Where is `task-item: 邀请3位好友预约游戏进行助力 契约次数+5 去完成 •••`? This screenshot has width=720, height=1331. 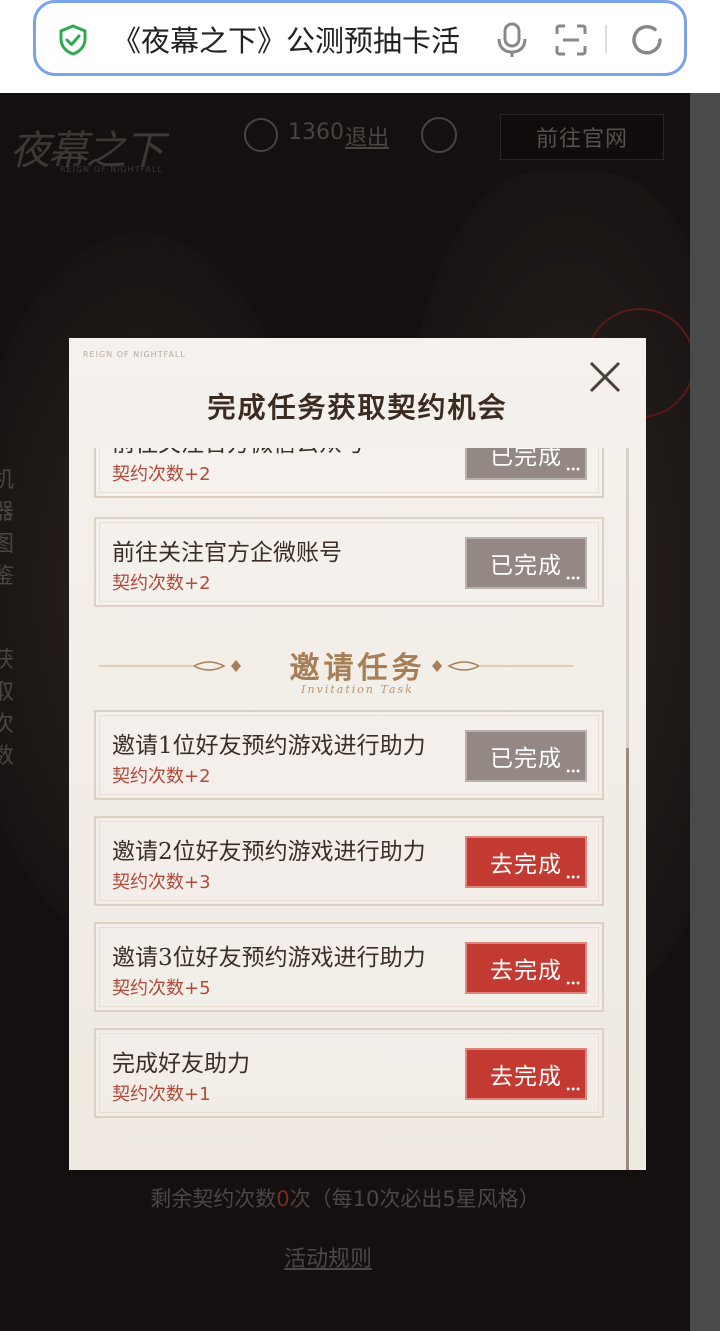
task-item: 邀请3位好友预约游戏进行助力 契约次数+5 去完成 ••• is located at coordinates (349, 967).